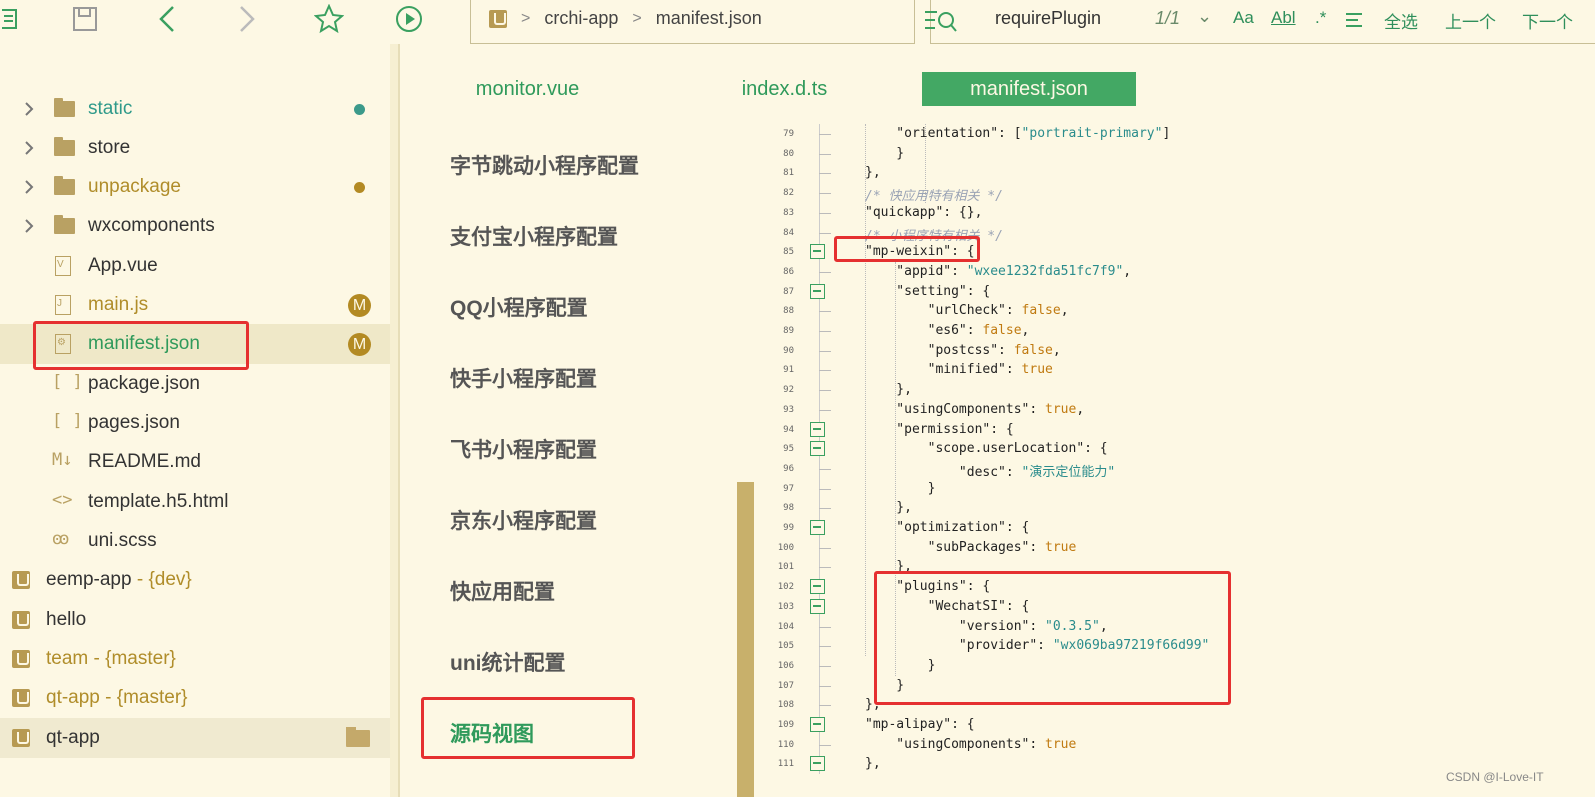  I want to click on nav-kuaishou-config: 快手小程序配置, so click(523, 378).